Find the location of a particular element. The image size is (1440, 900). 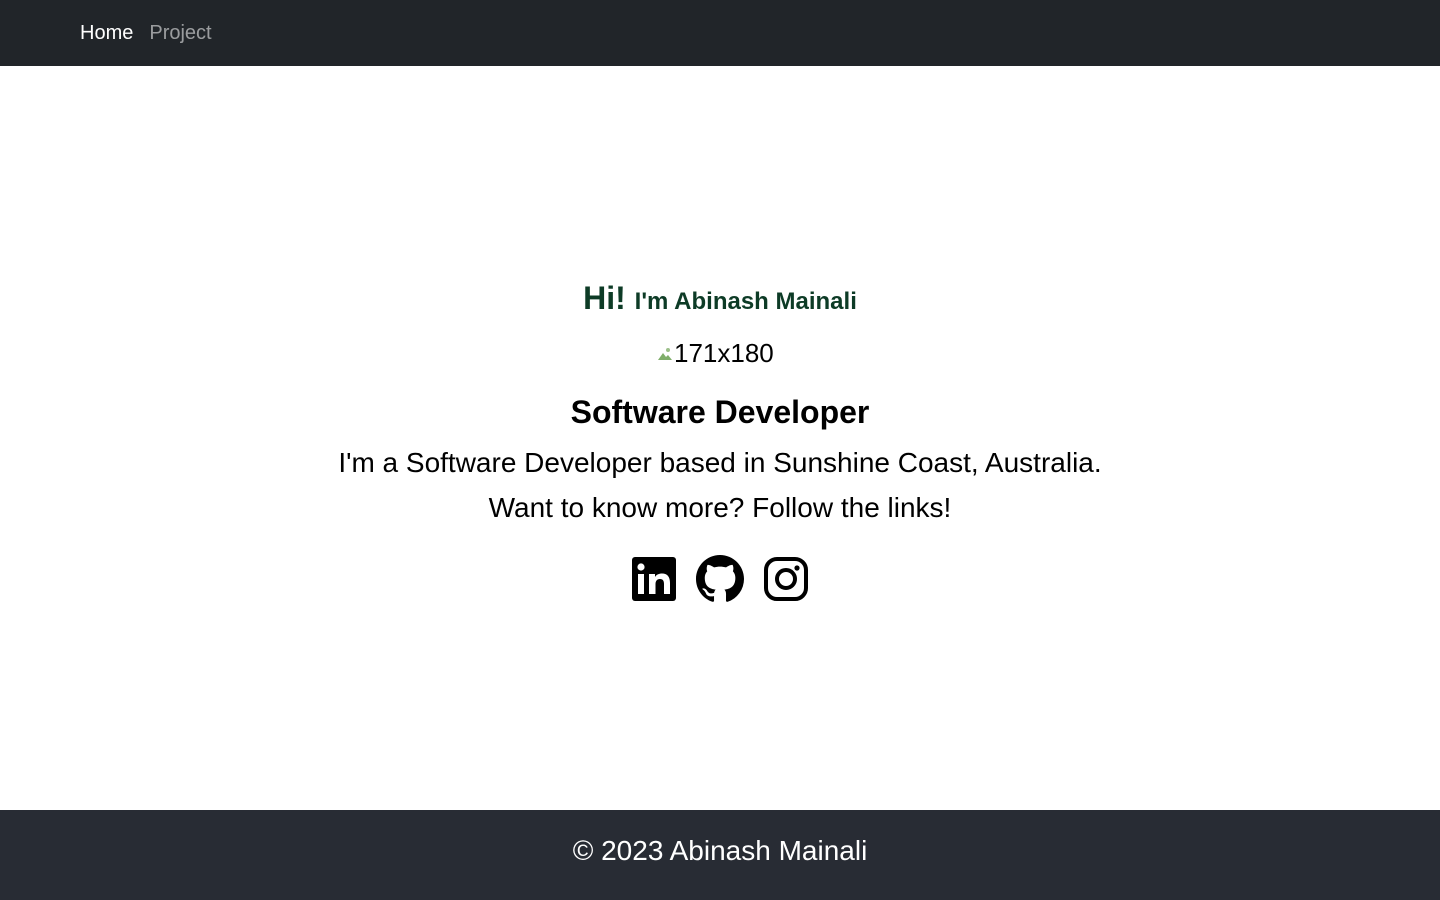

footer: © 2023 Abinash Mainali is located at coordinates (720, 855).